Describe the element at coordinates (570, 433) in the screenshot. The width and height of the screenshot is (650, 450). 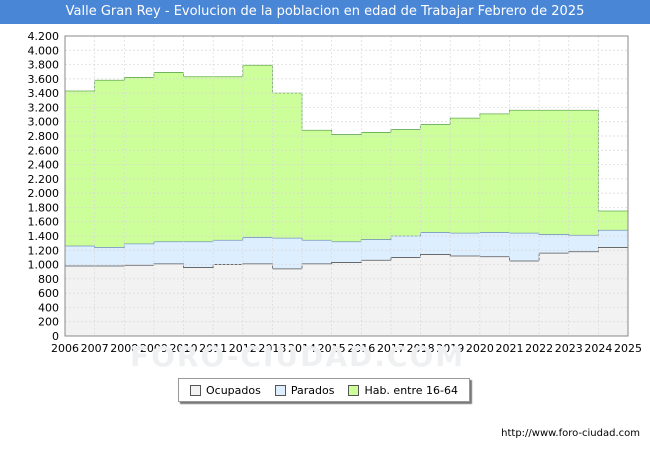
I see `source-link: http://www.foro-ciudad.com` at that location.